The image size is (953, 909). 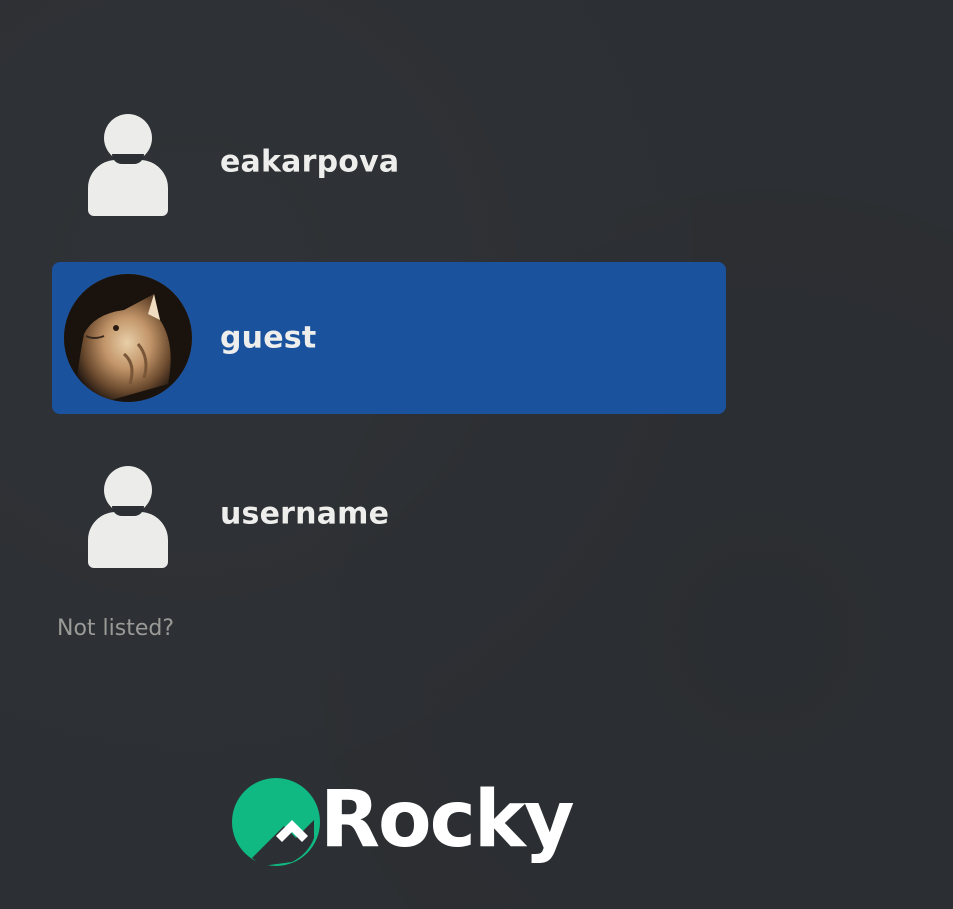 I want to click on rocky-logo-icon, so click(x=276, y=822).